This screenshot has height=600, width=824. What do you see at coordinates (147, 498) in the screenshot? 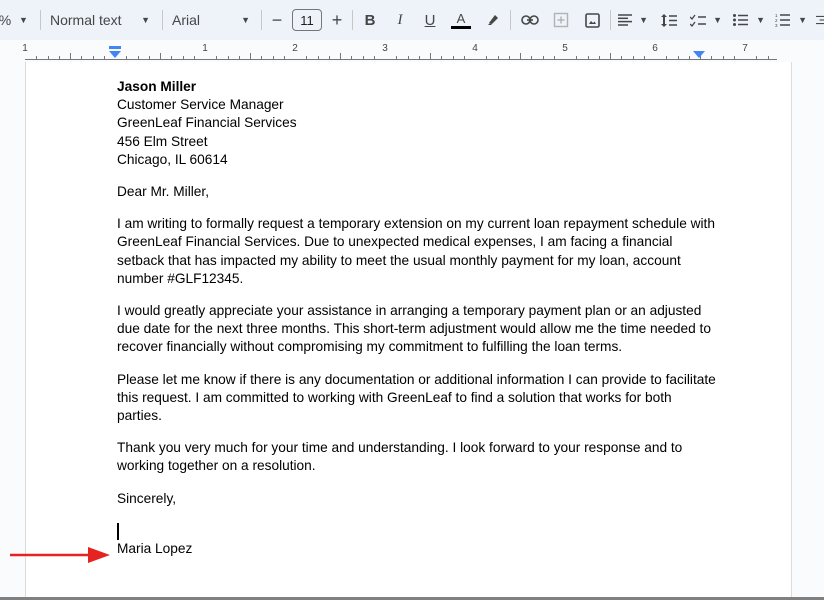
I see `closing: Sincerely,` at bounding box center [147, 498].